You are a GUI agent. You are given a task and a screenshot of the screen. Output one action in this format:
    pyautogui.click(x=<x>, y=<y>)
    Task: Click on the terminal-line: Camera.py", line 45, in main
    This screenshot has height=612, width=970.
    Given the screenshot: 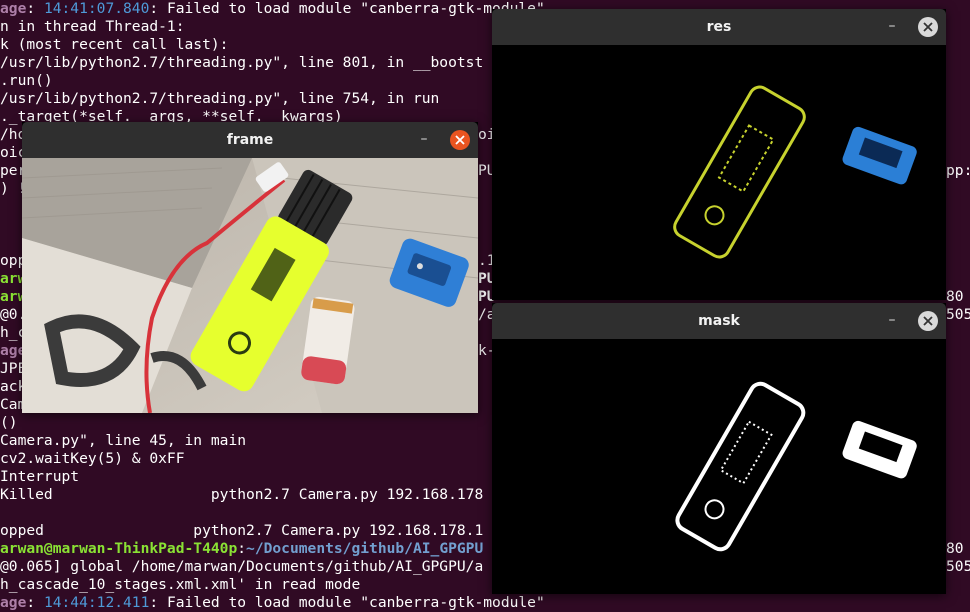 What is the action you would take?
    pyautogui.click(x=123, y=440)
    